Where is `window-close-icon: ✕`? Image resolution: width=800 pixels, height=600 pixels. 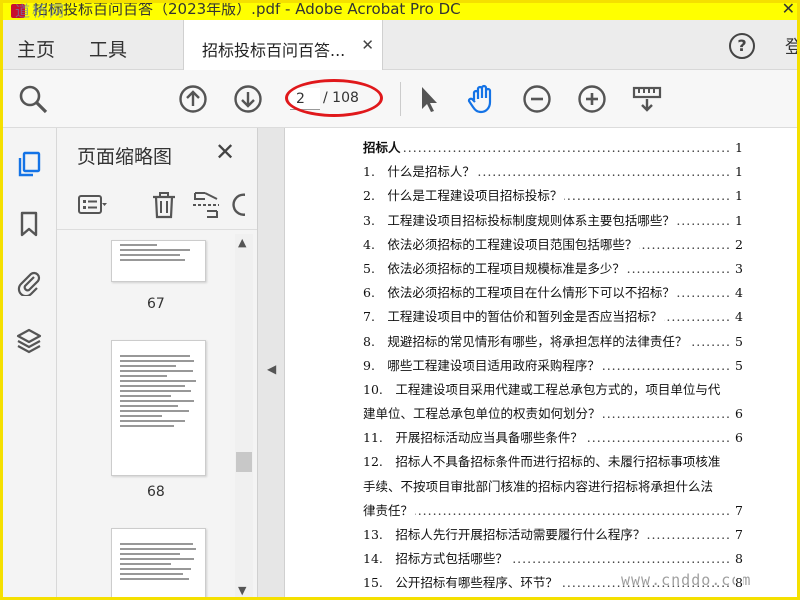 window-close-icon: ✕ is located at coordinates (788, 10).